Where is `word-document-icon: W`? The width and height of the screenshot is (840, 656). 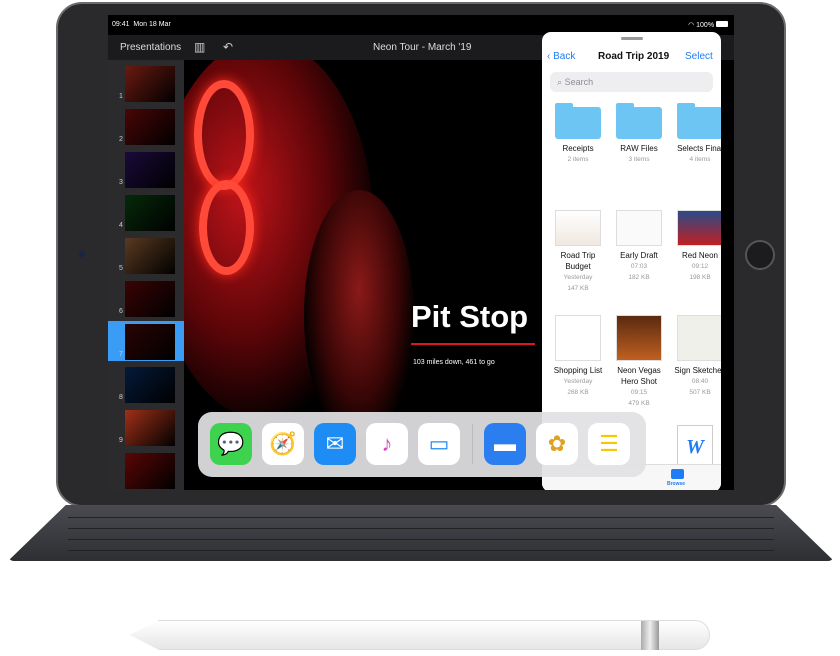 word-document-icon: W is located at coordinates (695, 446).